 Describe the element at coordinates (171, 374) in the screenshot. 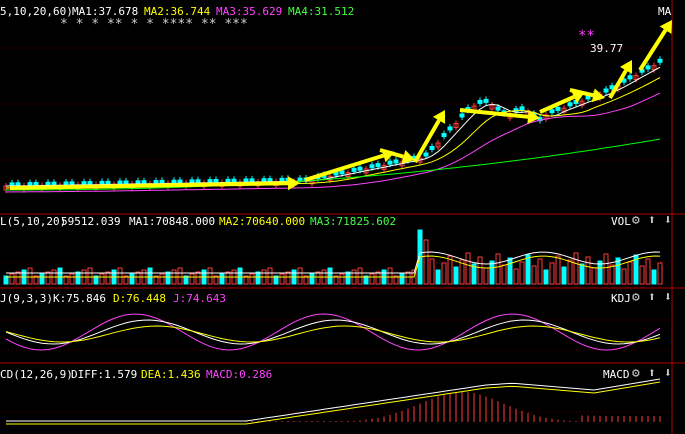

I see `macd-dea: DEA:1.436` at that location.